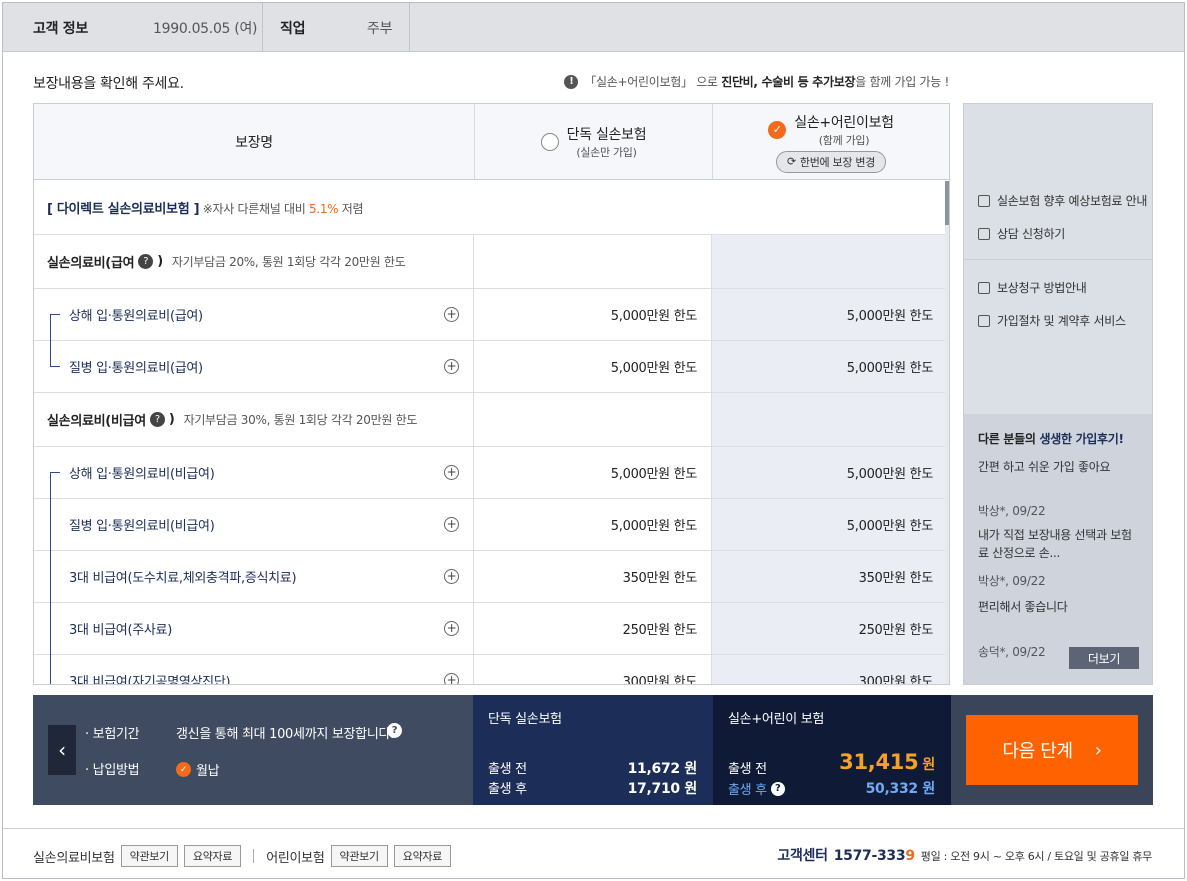 The image size is (1187, 881). What do you see at coordinates (593, 314) in the screenshot?
I see `plan-a-value: 5,000만원 한도` at bounding box center [593, 314].